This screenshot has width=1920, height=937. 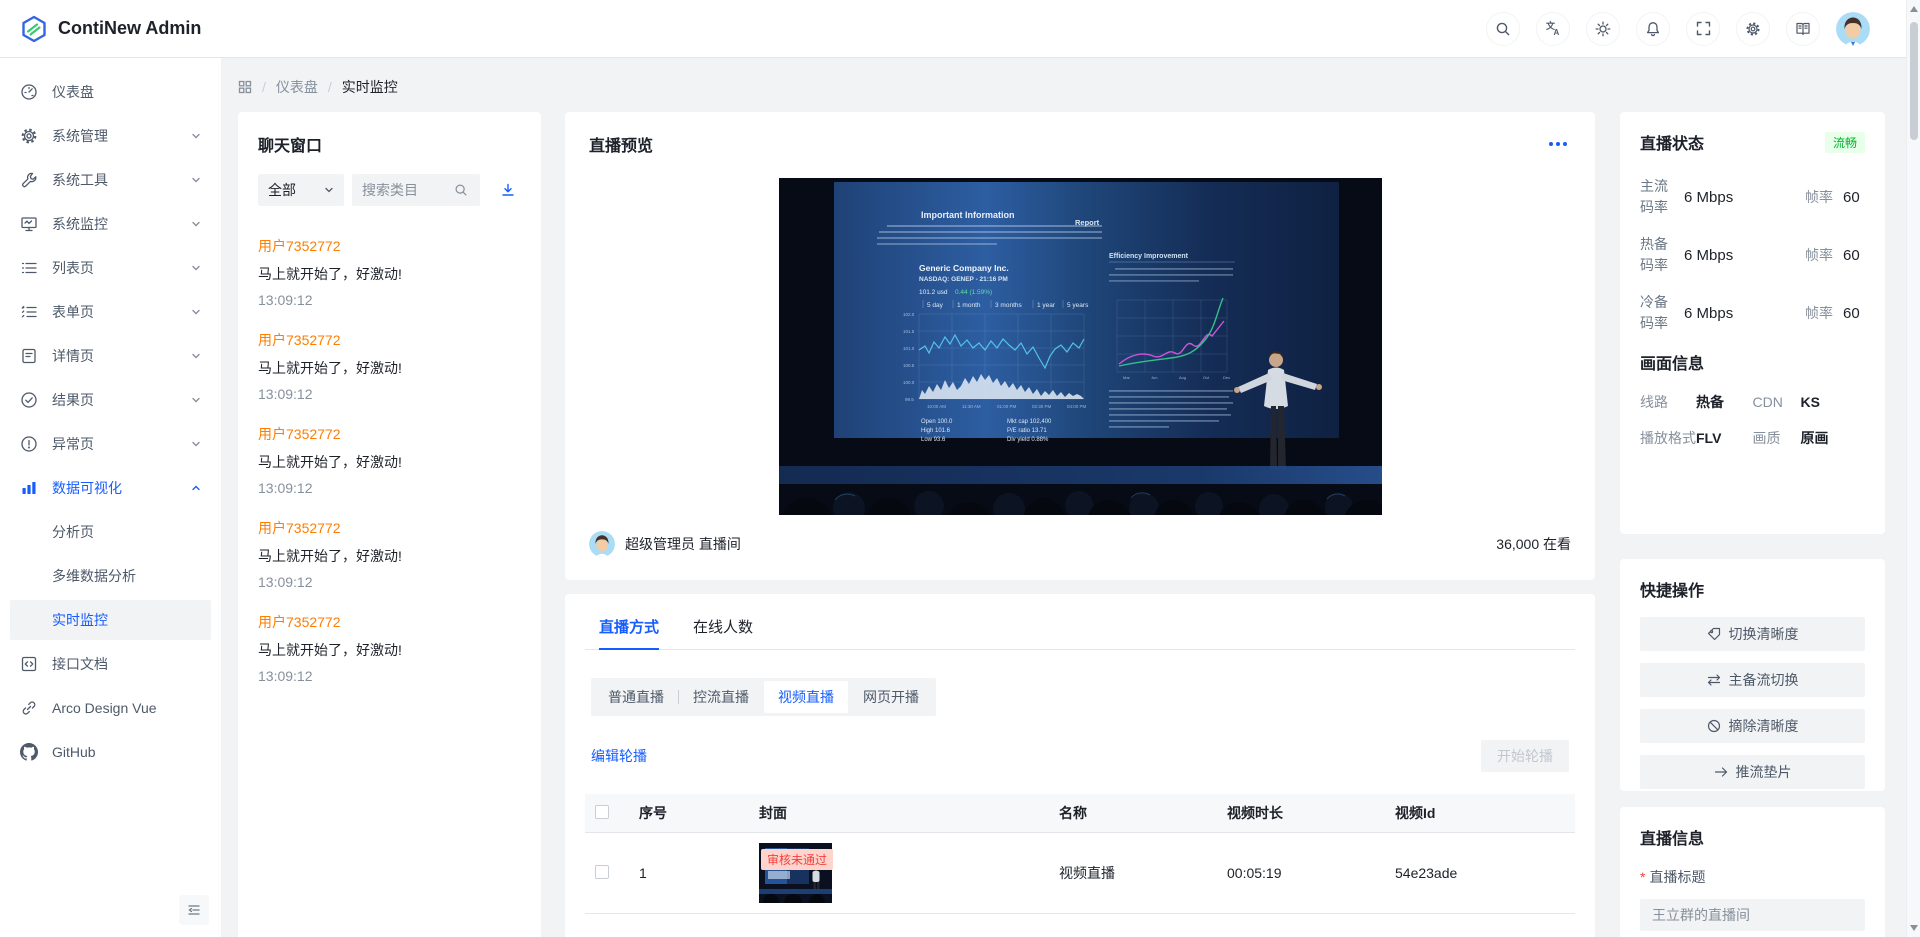 What do you see at coordinates (110, 268) in the screenshot?
I see `sidebar-item-list-pages: 列表页` at bounding box center [110, 268].